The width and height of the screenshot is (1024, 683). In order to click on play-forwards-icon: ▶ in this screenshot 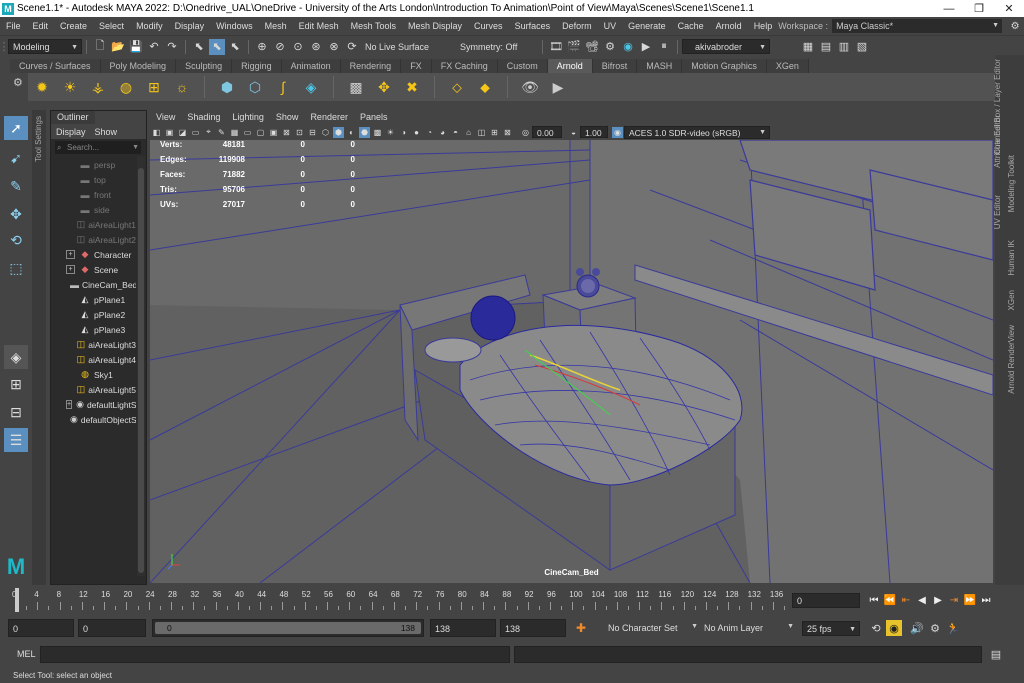, I will do `click(938, 600)`.